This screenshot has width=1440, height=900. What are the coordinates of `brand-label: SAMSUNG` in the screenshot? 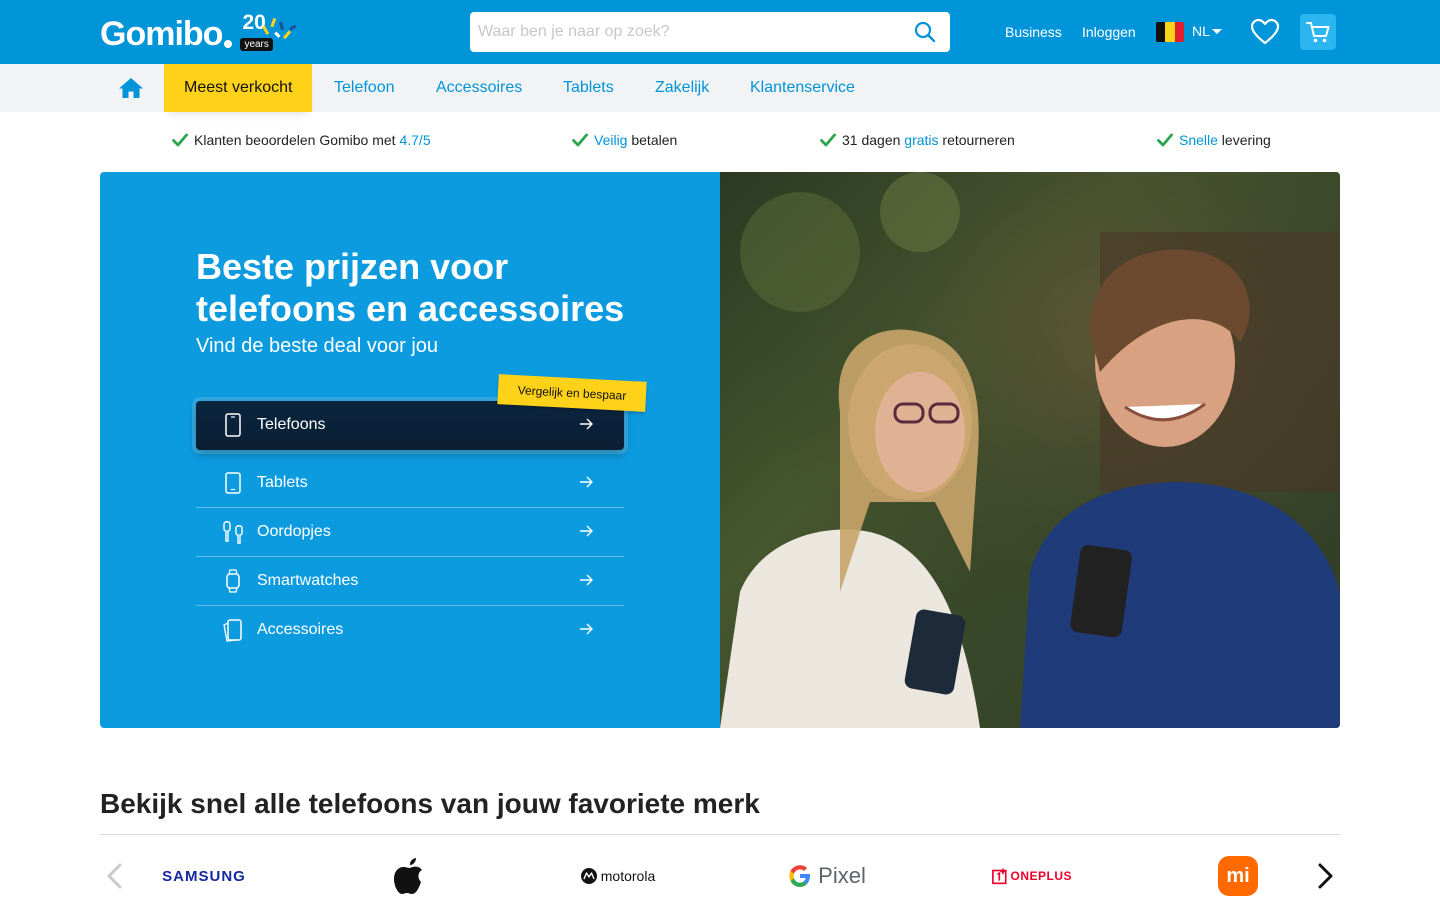 It's located at (204, 876).